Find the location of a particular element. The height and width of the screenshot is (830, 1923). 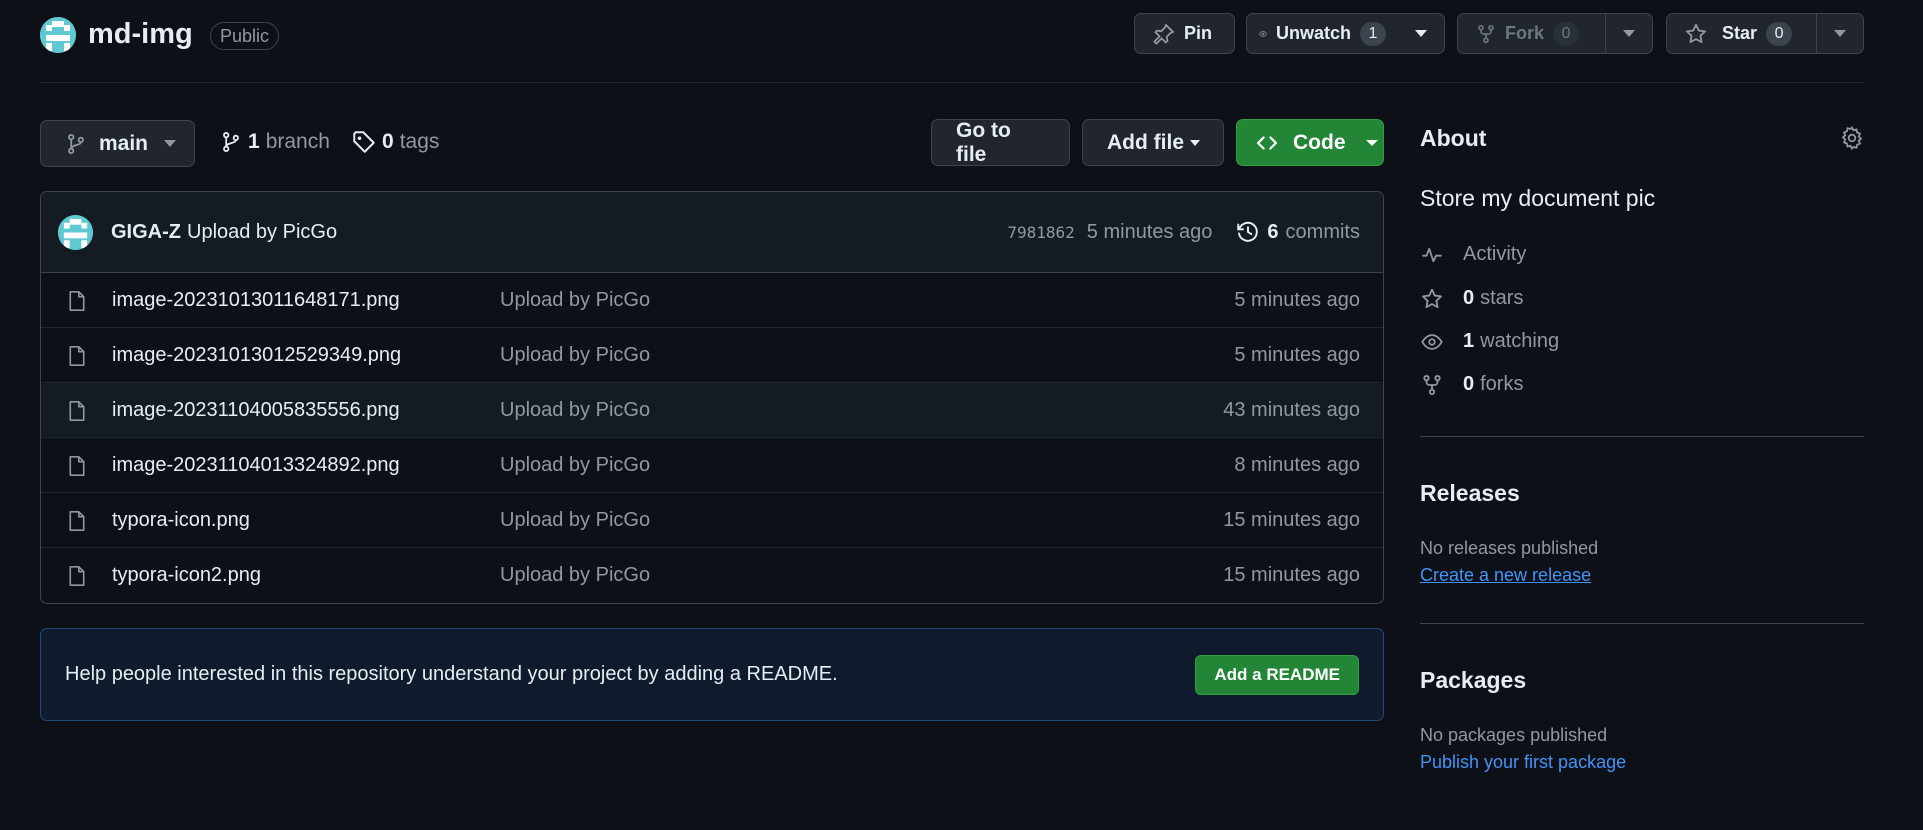

star-button: Star 0 is located at coordinates (1741, 33).